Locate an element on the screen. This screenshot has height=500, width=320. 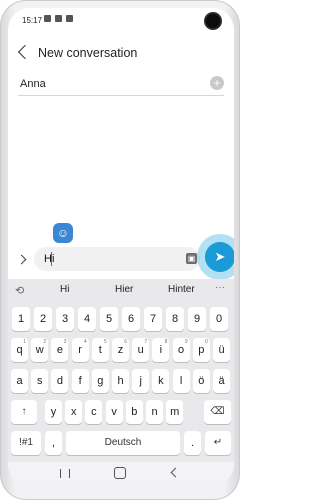
key-c: c is located at coordinates (94, 412).